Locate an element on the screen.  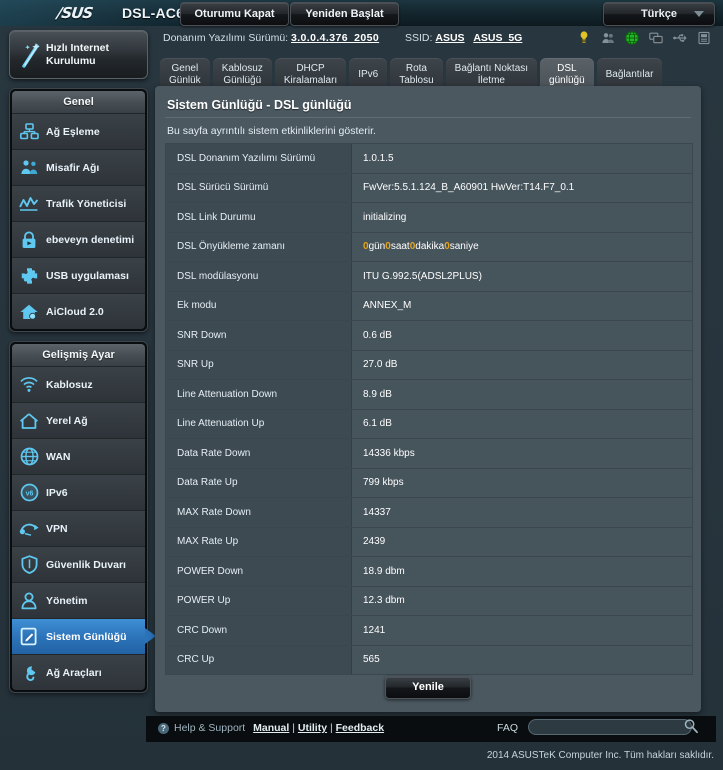
manual-link: Manual is located at coordinates (271, 728).